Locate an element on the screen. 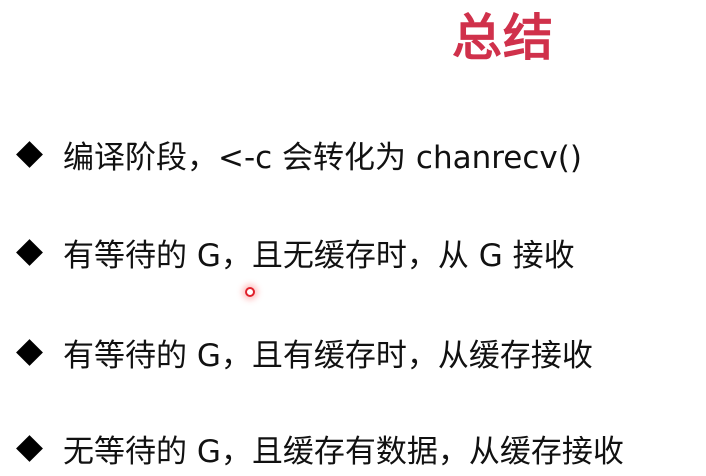 Image resolution: width=706 pixels, height=476 pixels. bullet-item: 有等待的 G，且无缓存时，从 G 接收 is located at coordinates (294, 252).